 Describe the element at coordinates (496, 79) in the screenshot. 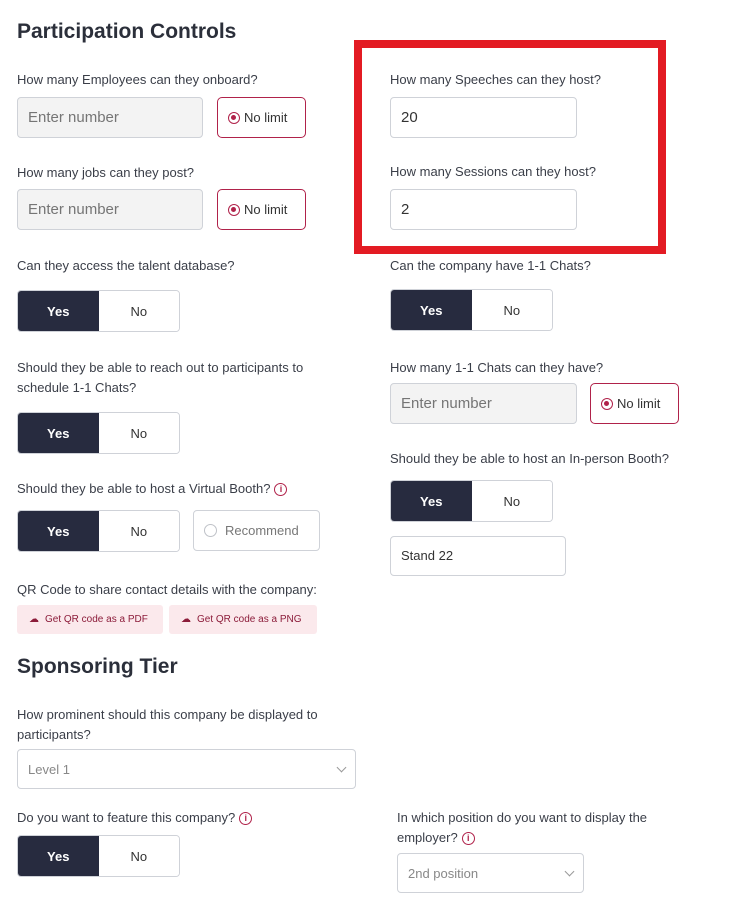

I see `speeches-question: How many Speeches can they host?` at that location.